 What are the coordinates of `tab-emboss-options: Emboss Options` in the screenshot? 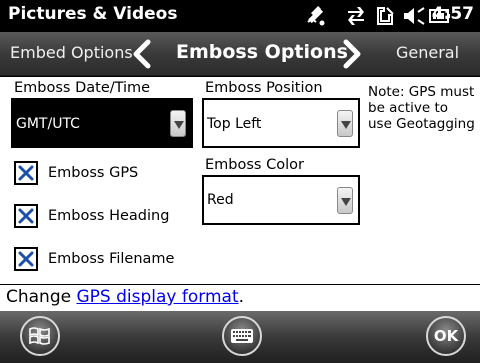 It's located at (262, 52).